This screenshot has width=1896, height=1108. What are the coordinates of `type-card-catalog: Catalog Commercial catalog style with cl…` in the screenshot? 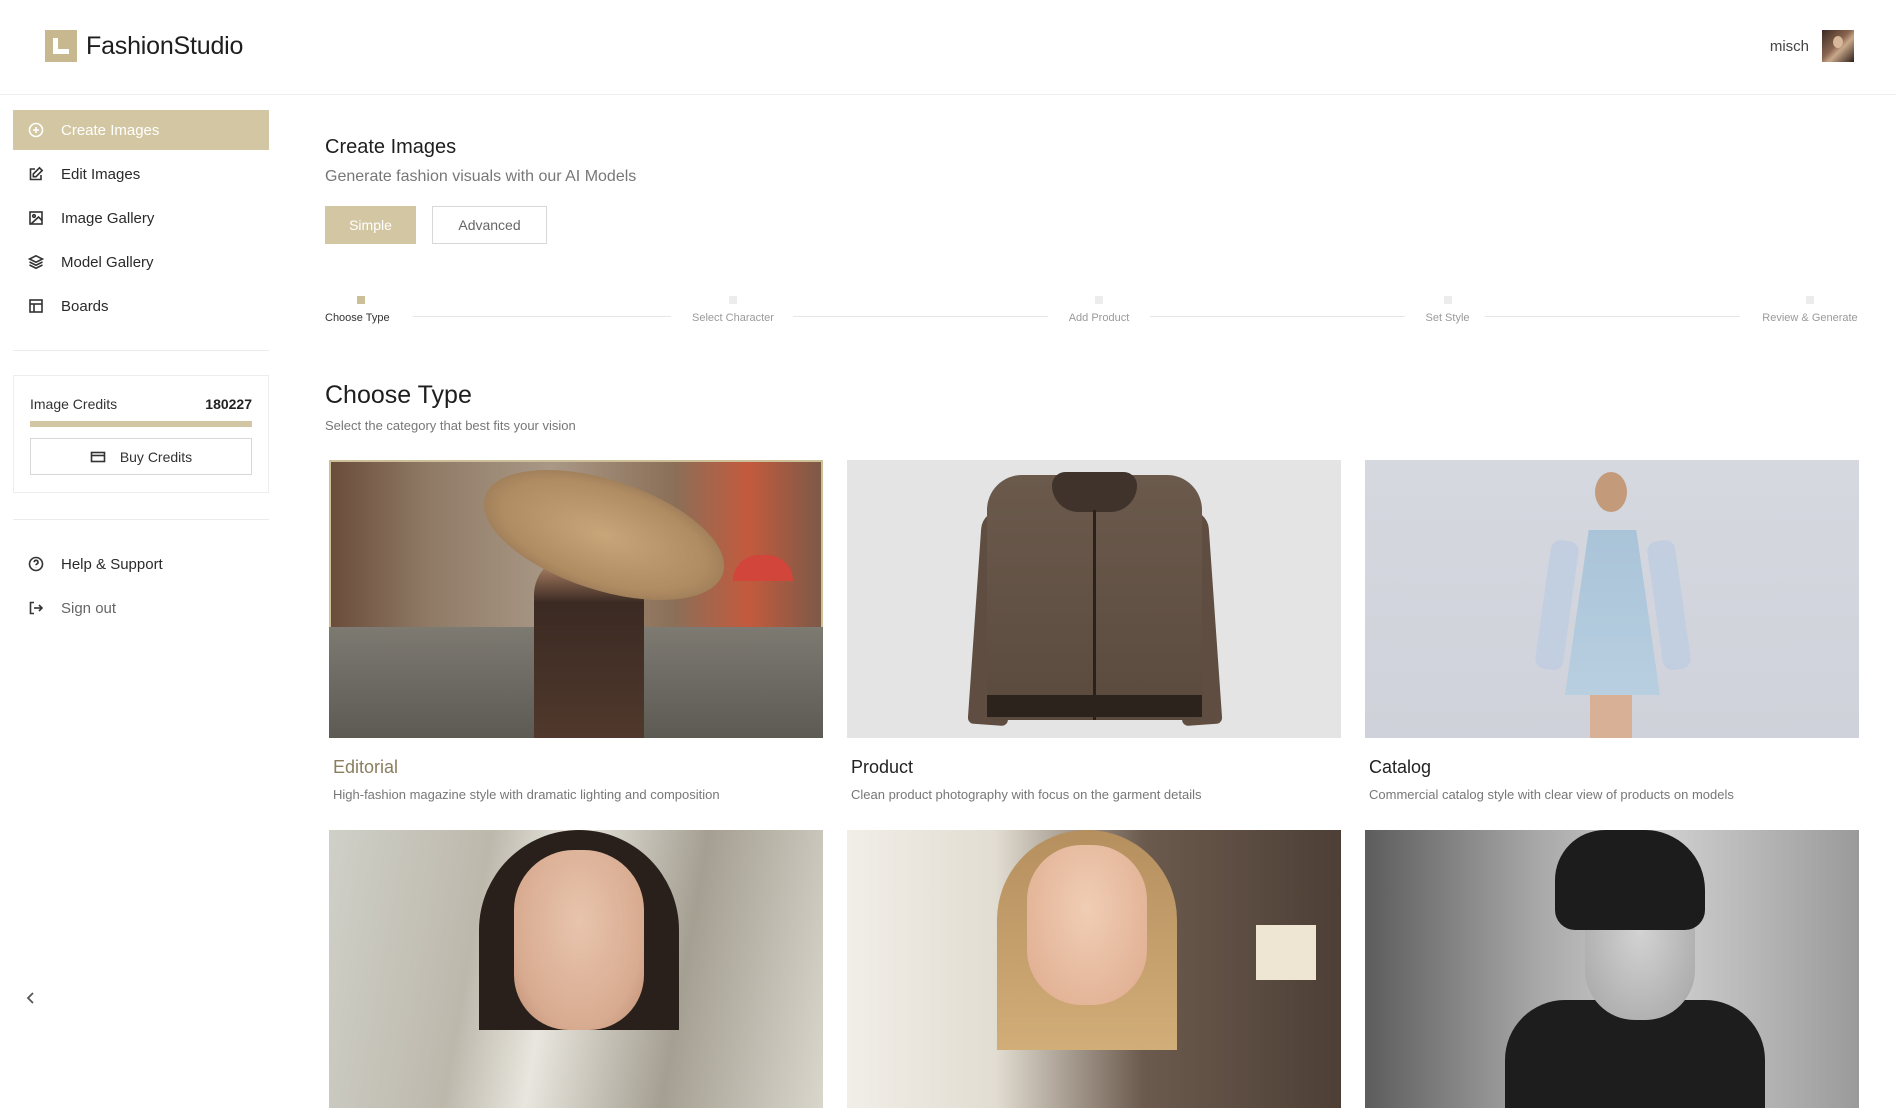 It's located at (1612, 631).